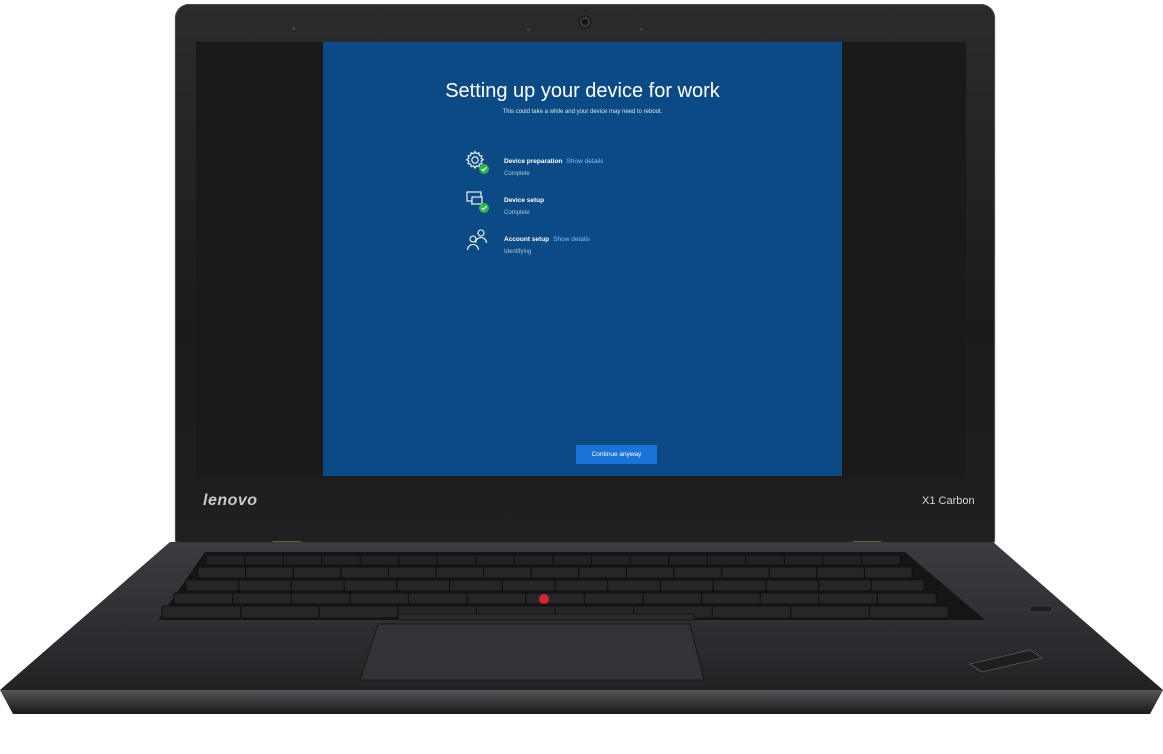 This screenshot has width=1163, height=754. I want to click on devices-icon, so click(477, 202).